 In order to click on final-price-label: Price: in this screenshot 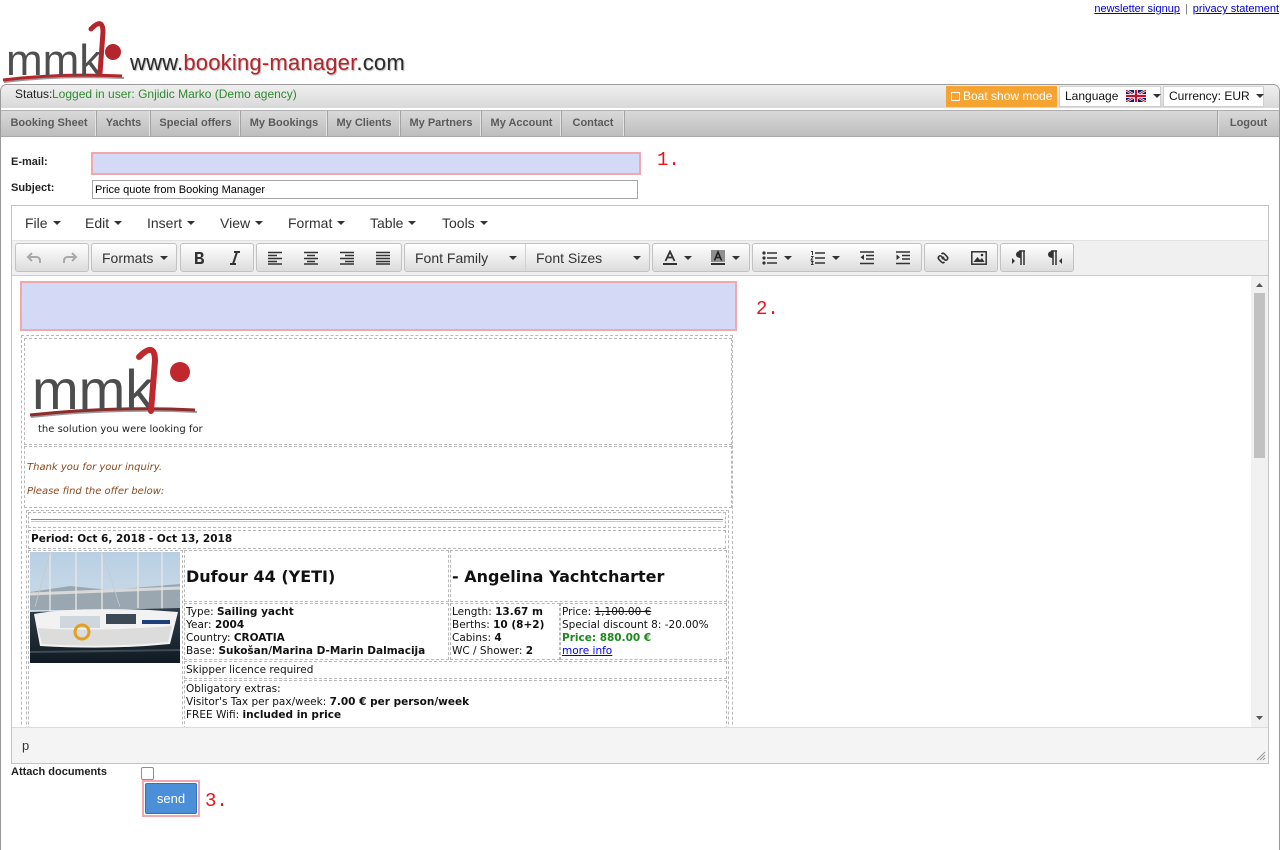, I will do `click(579, 638)`.